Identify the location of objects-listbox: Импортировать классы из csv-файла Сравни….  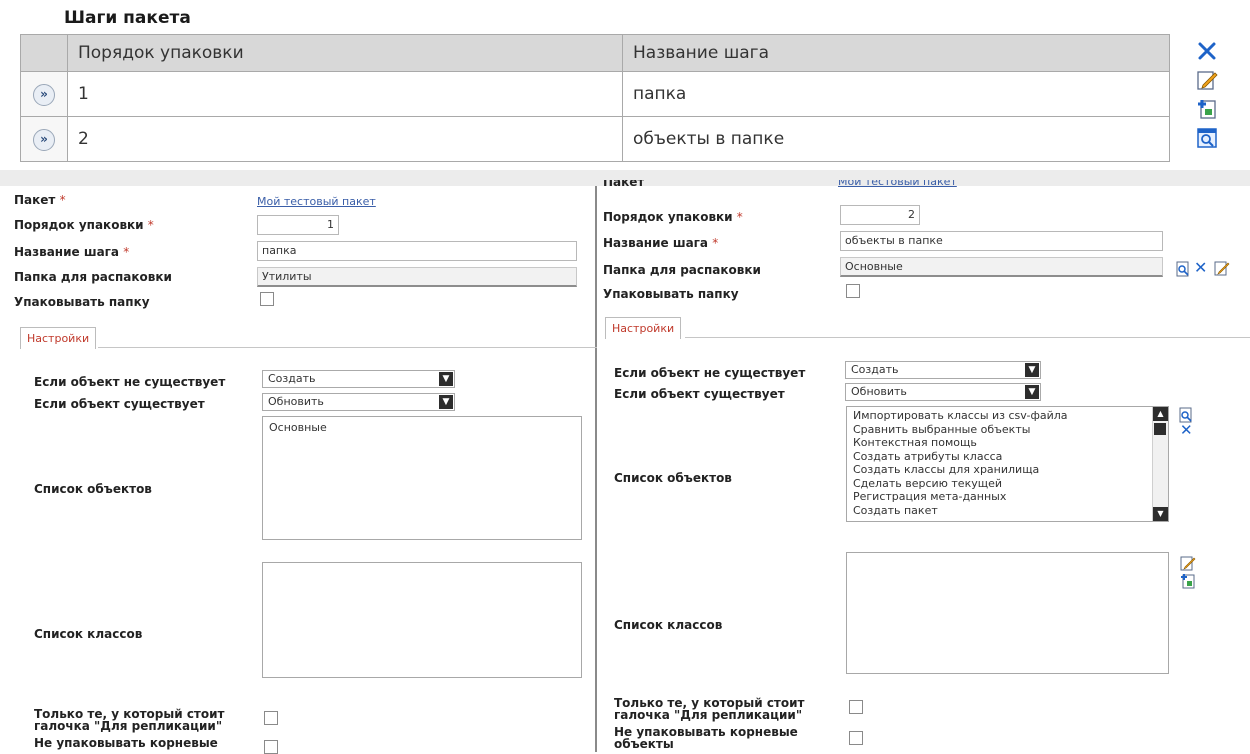
(1007, 464).